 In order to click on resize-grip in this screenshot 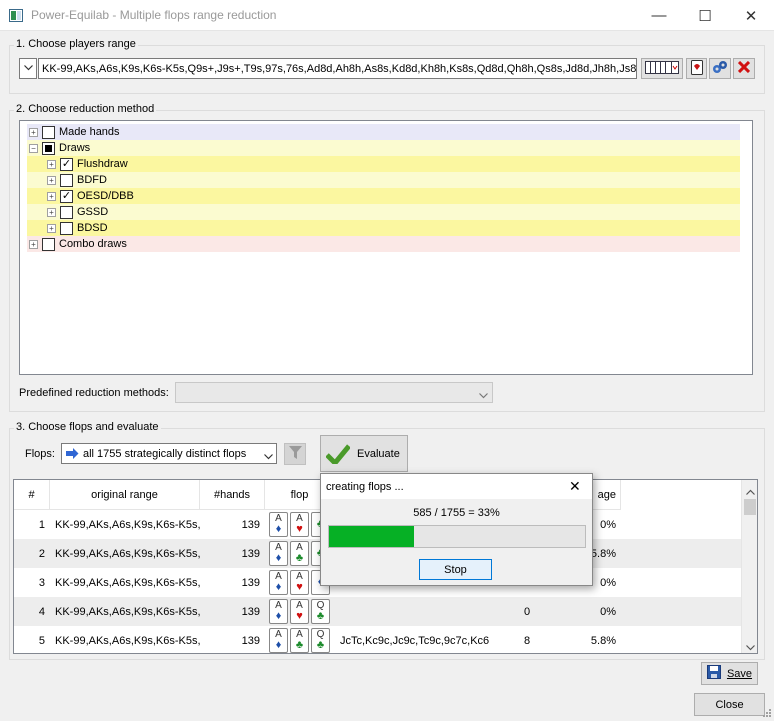, I will do `click(767, 713)`.